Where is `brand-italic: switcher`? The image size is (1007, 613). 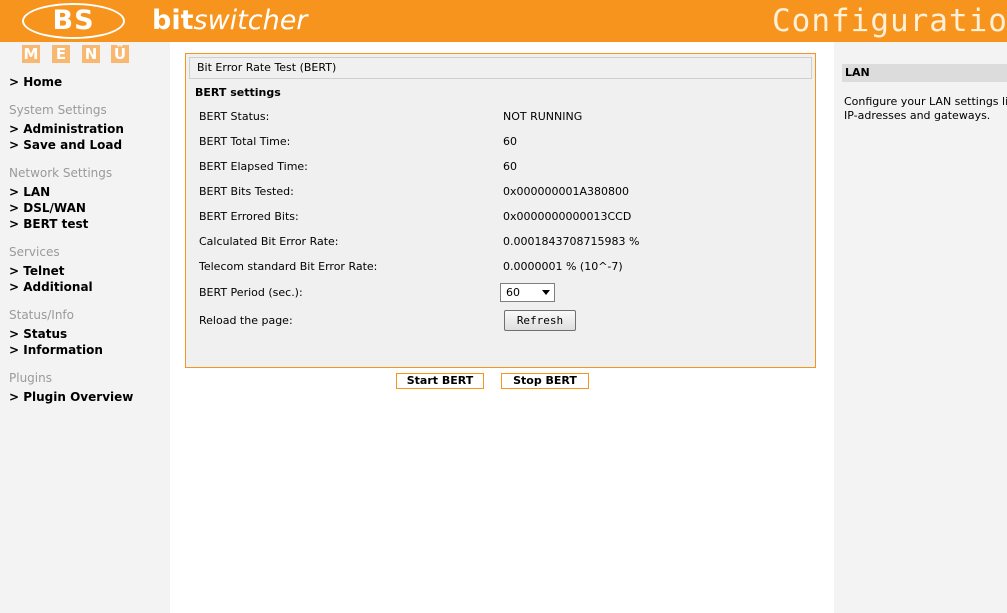 brand-italic: switcher is located at coordinates (250, 20).